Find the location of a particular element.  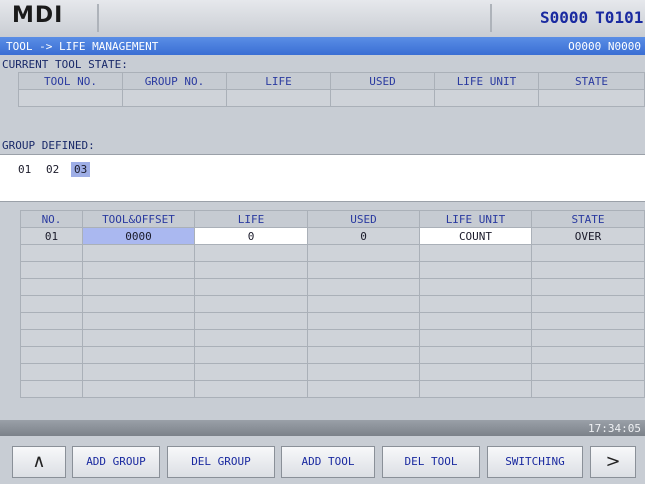

spindle-readout: S0000 is located at coordinates (564, 17).